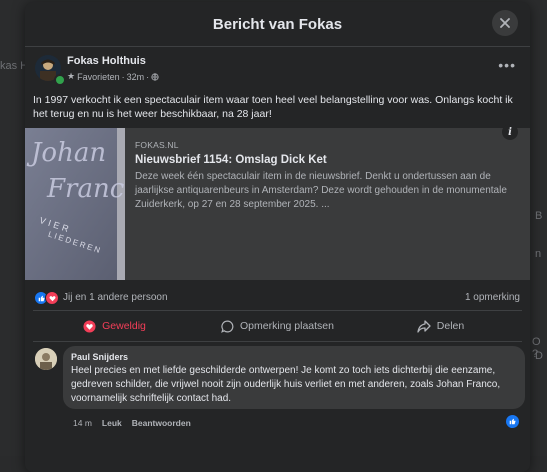  Describe the element at coordinates (89, 326) in the screenshot. I see `heart-icon` at that location.